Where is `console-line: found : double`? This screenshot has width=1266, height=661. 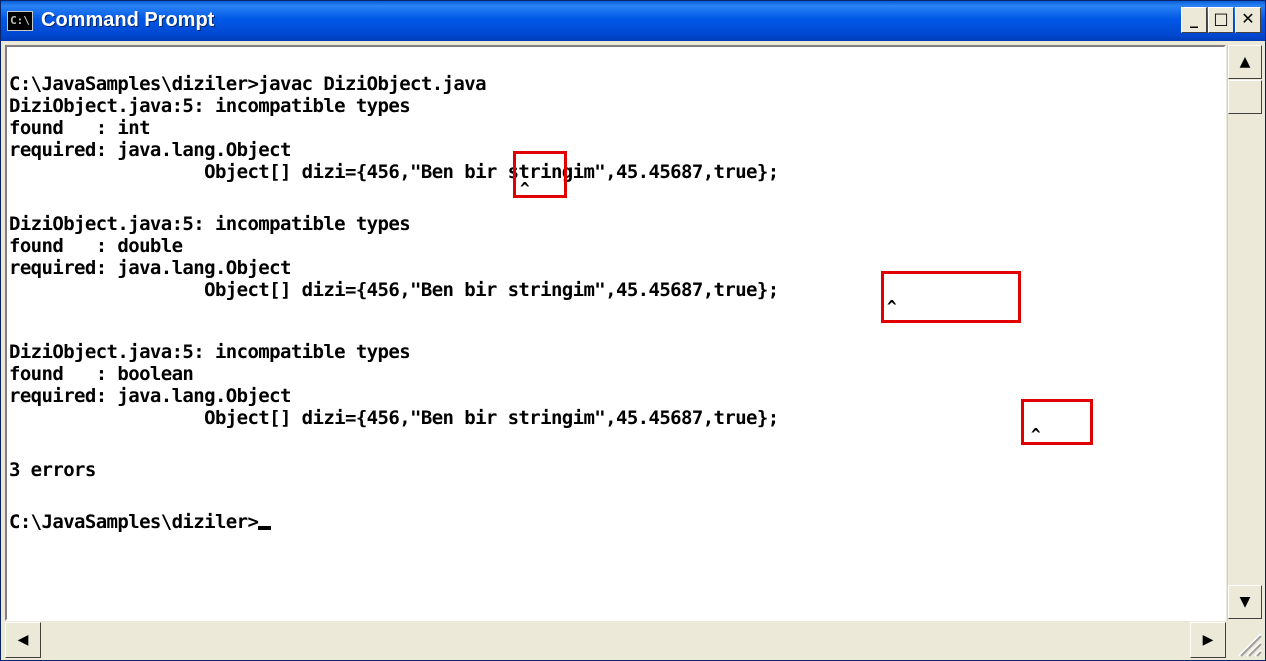
console-line: found : double is located at coordinates (96, 246).